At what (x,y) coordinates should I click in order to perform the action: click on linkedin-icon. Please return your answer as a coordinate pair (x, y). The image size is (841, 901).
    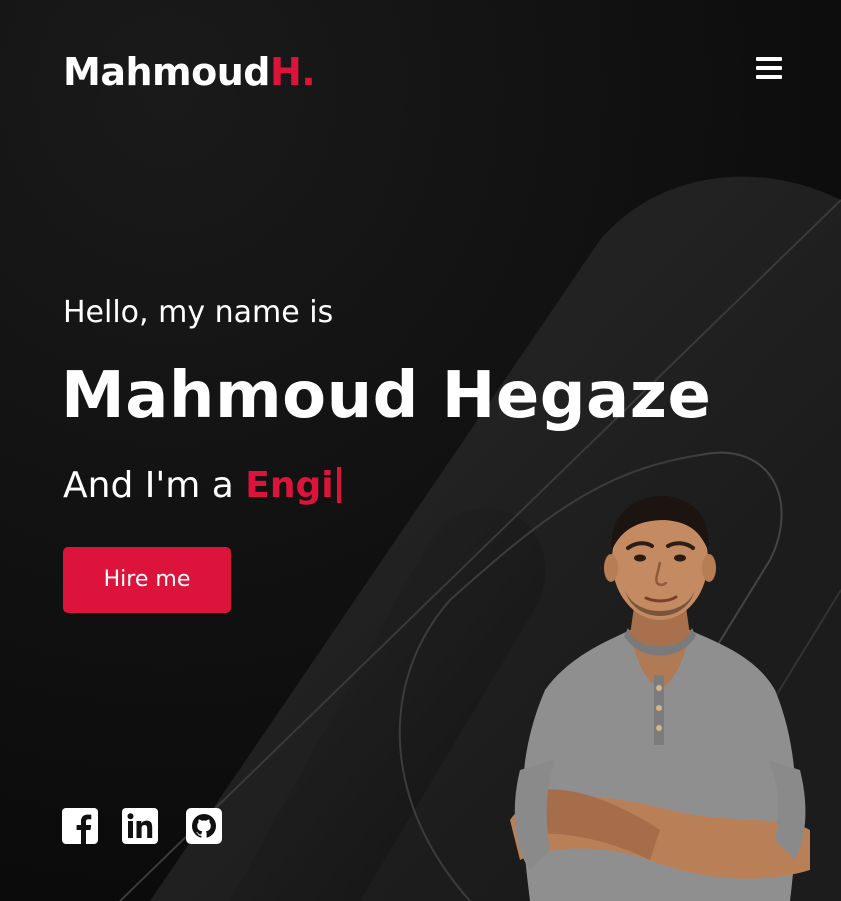
    Looking at the image, I should click on (140, 826).